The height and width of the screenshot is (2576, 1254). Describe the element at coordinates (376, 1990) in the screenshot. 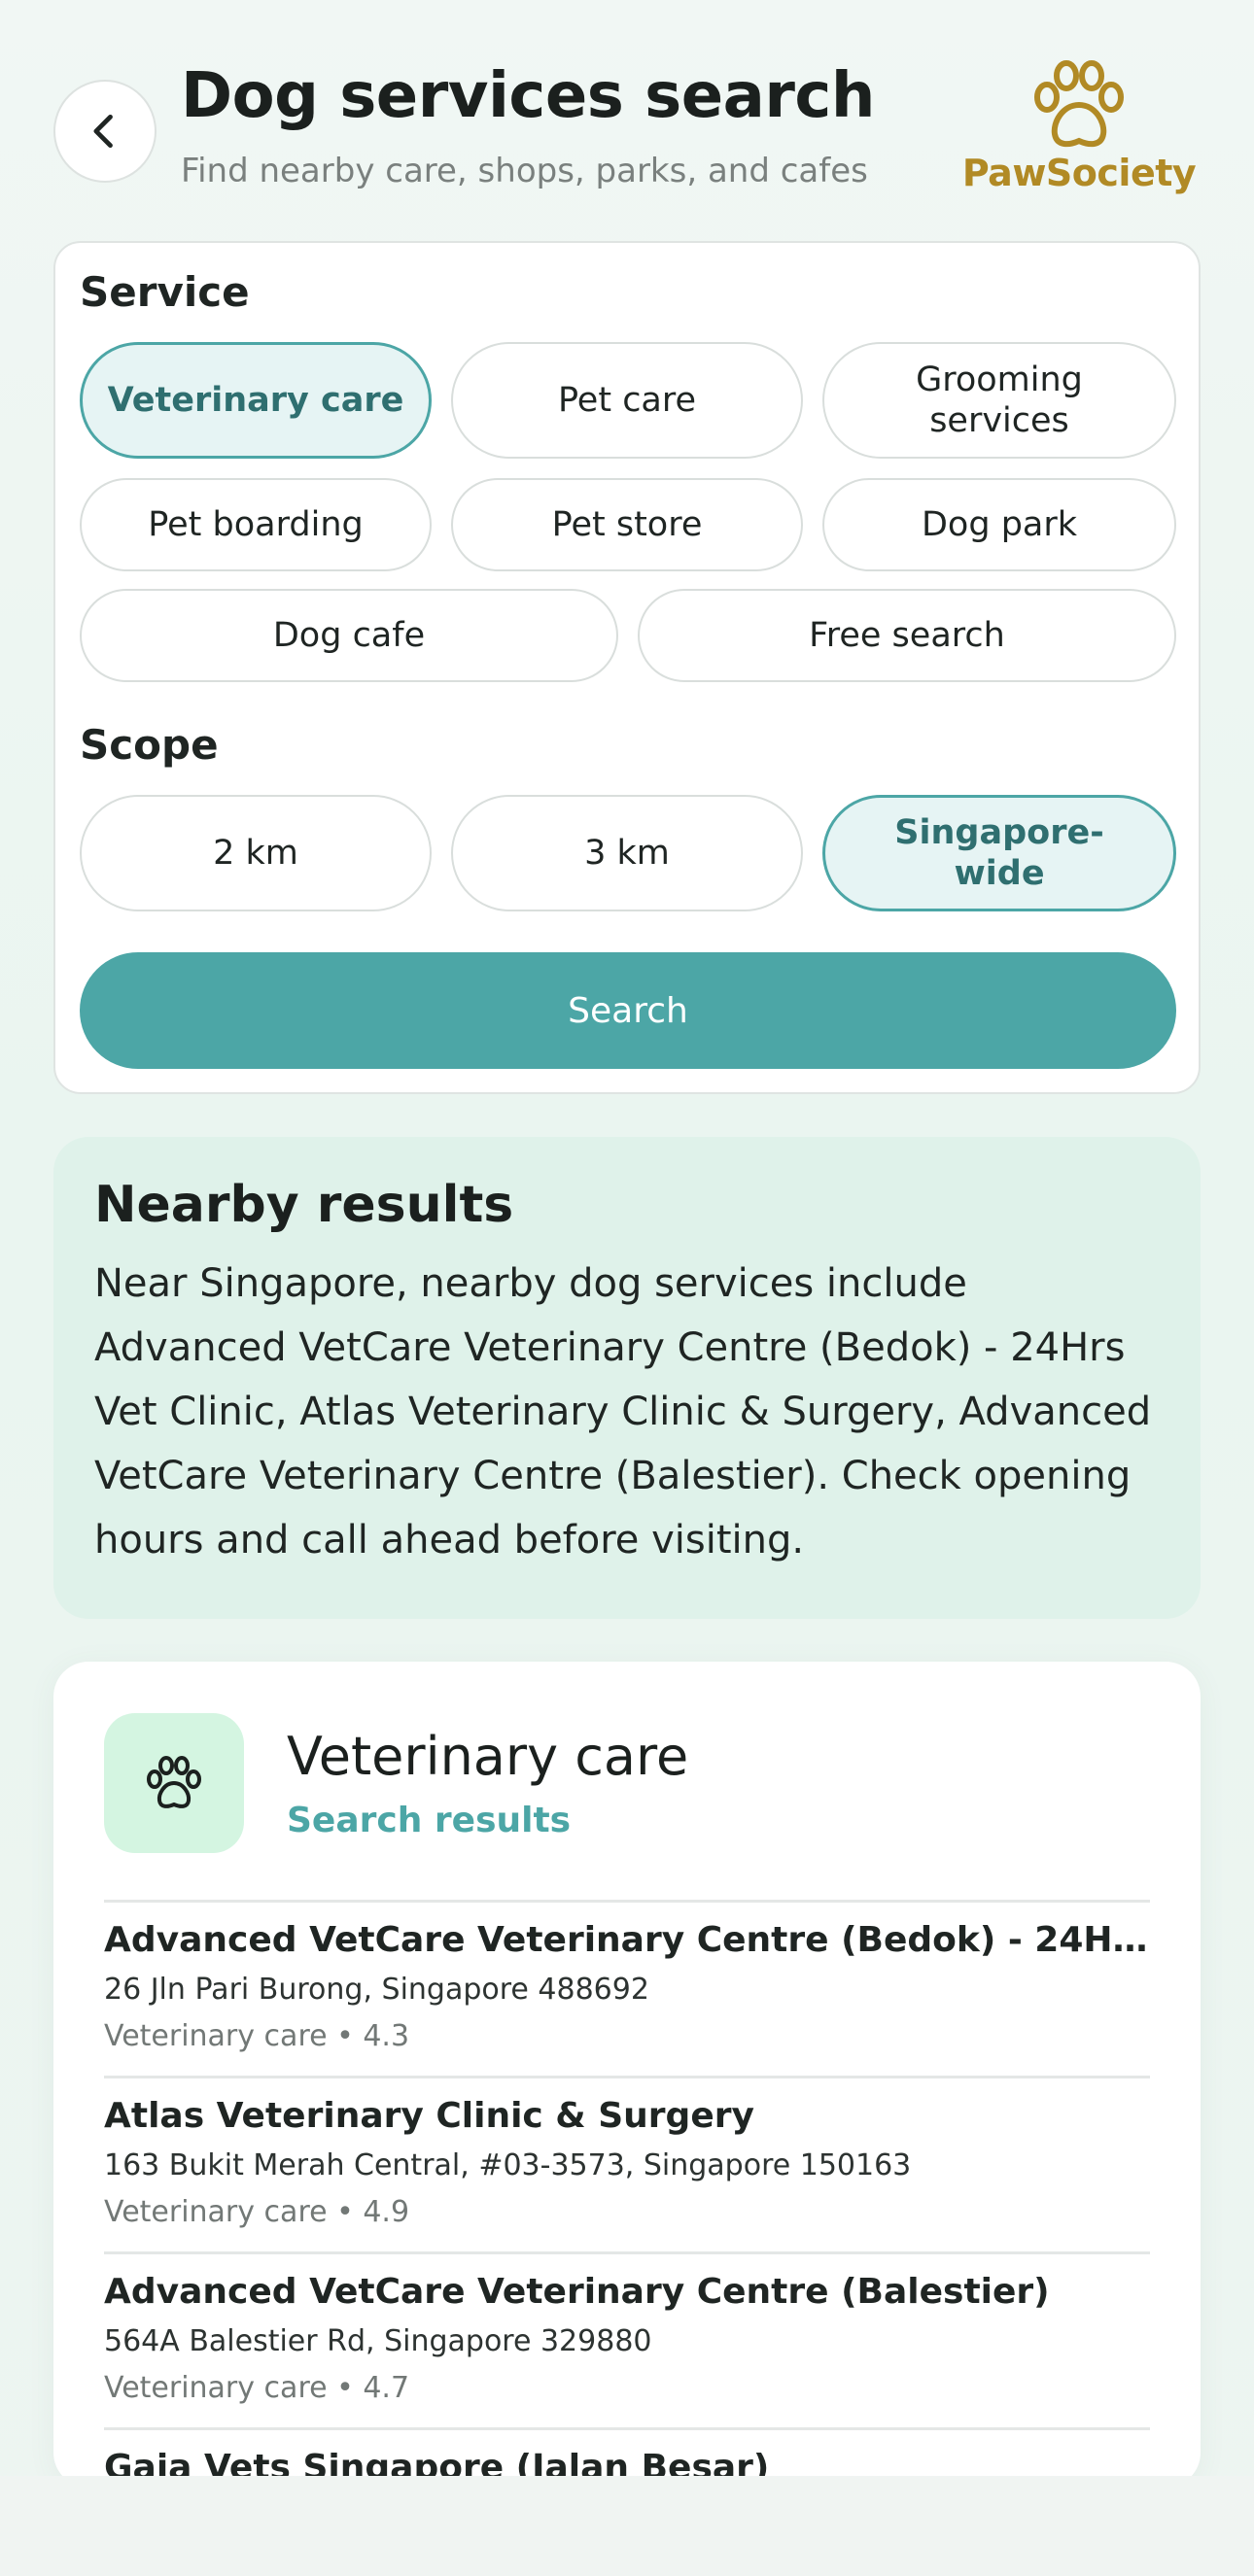

I see `result-address: 26 Jln Pari Burong, Singapore 488692` at that location.